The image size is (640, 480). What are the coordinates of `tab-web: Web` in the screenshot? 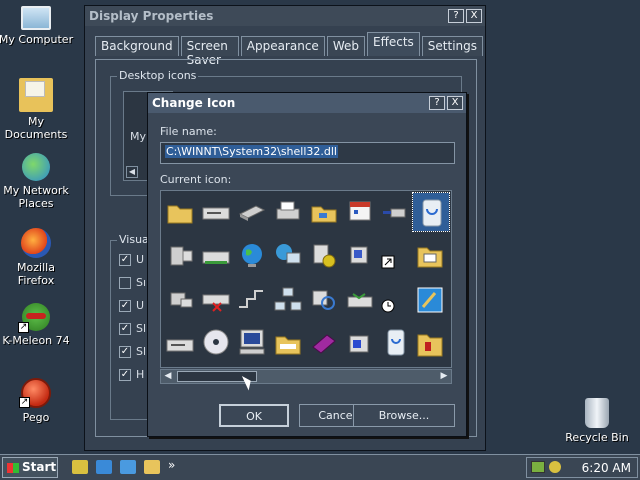 It's located at (345, 46).